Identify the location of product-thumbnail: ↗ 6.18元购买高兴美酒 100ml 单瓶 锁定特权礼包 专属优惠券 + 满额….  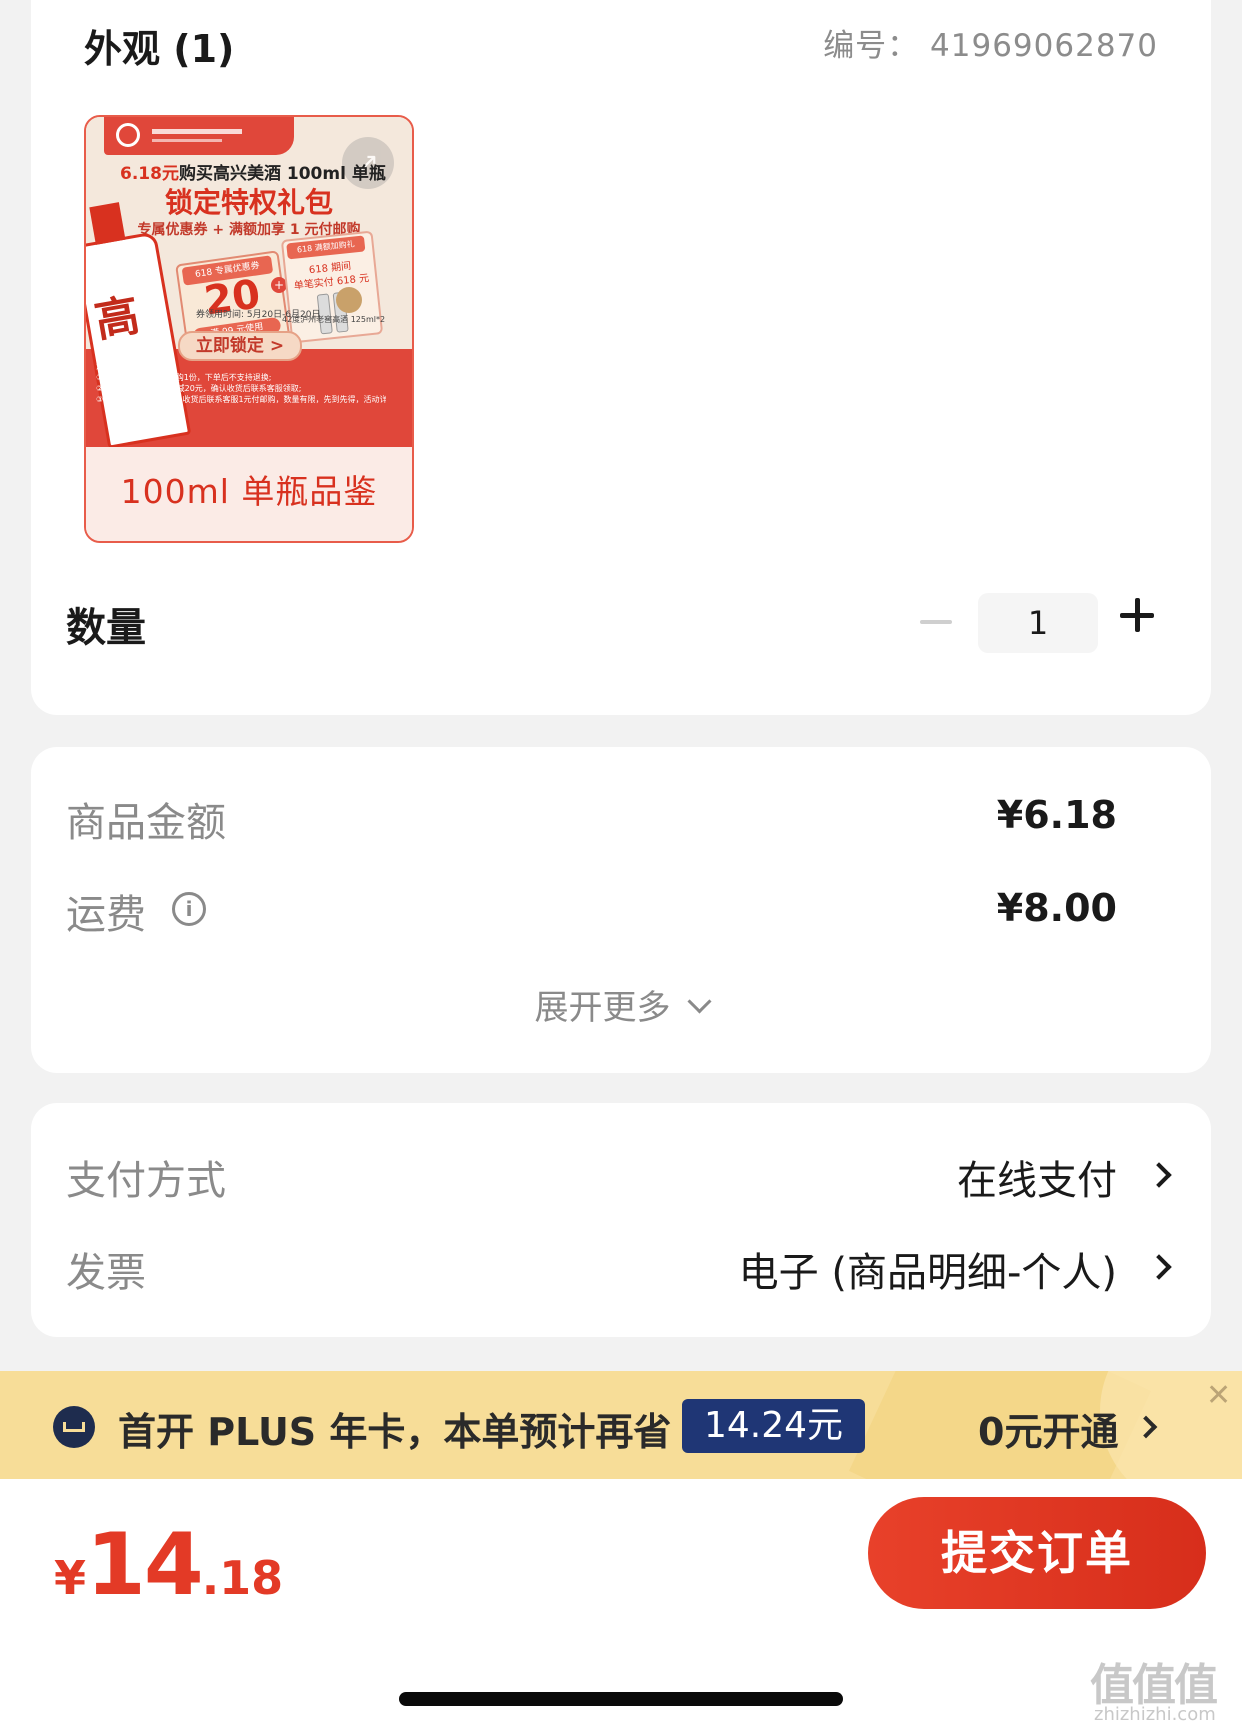
(249, 329).